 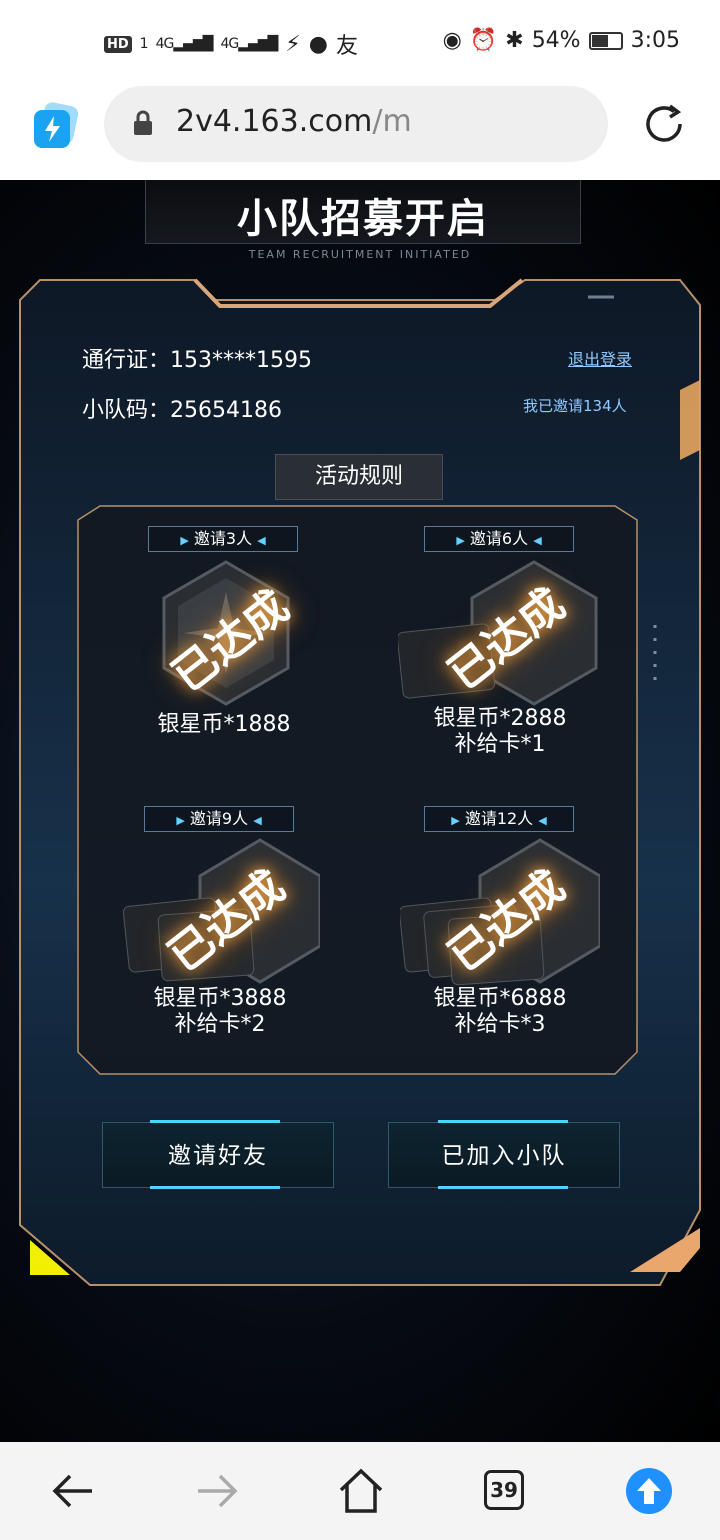 I want to click on reward-card: ▶ 邀请3人 ◀ 已达成 银星币*1888, so click(x=224, y=636).